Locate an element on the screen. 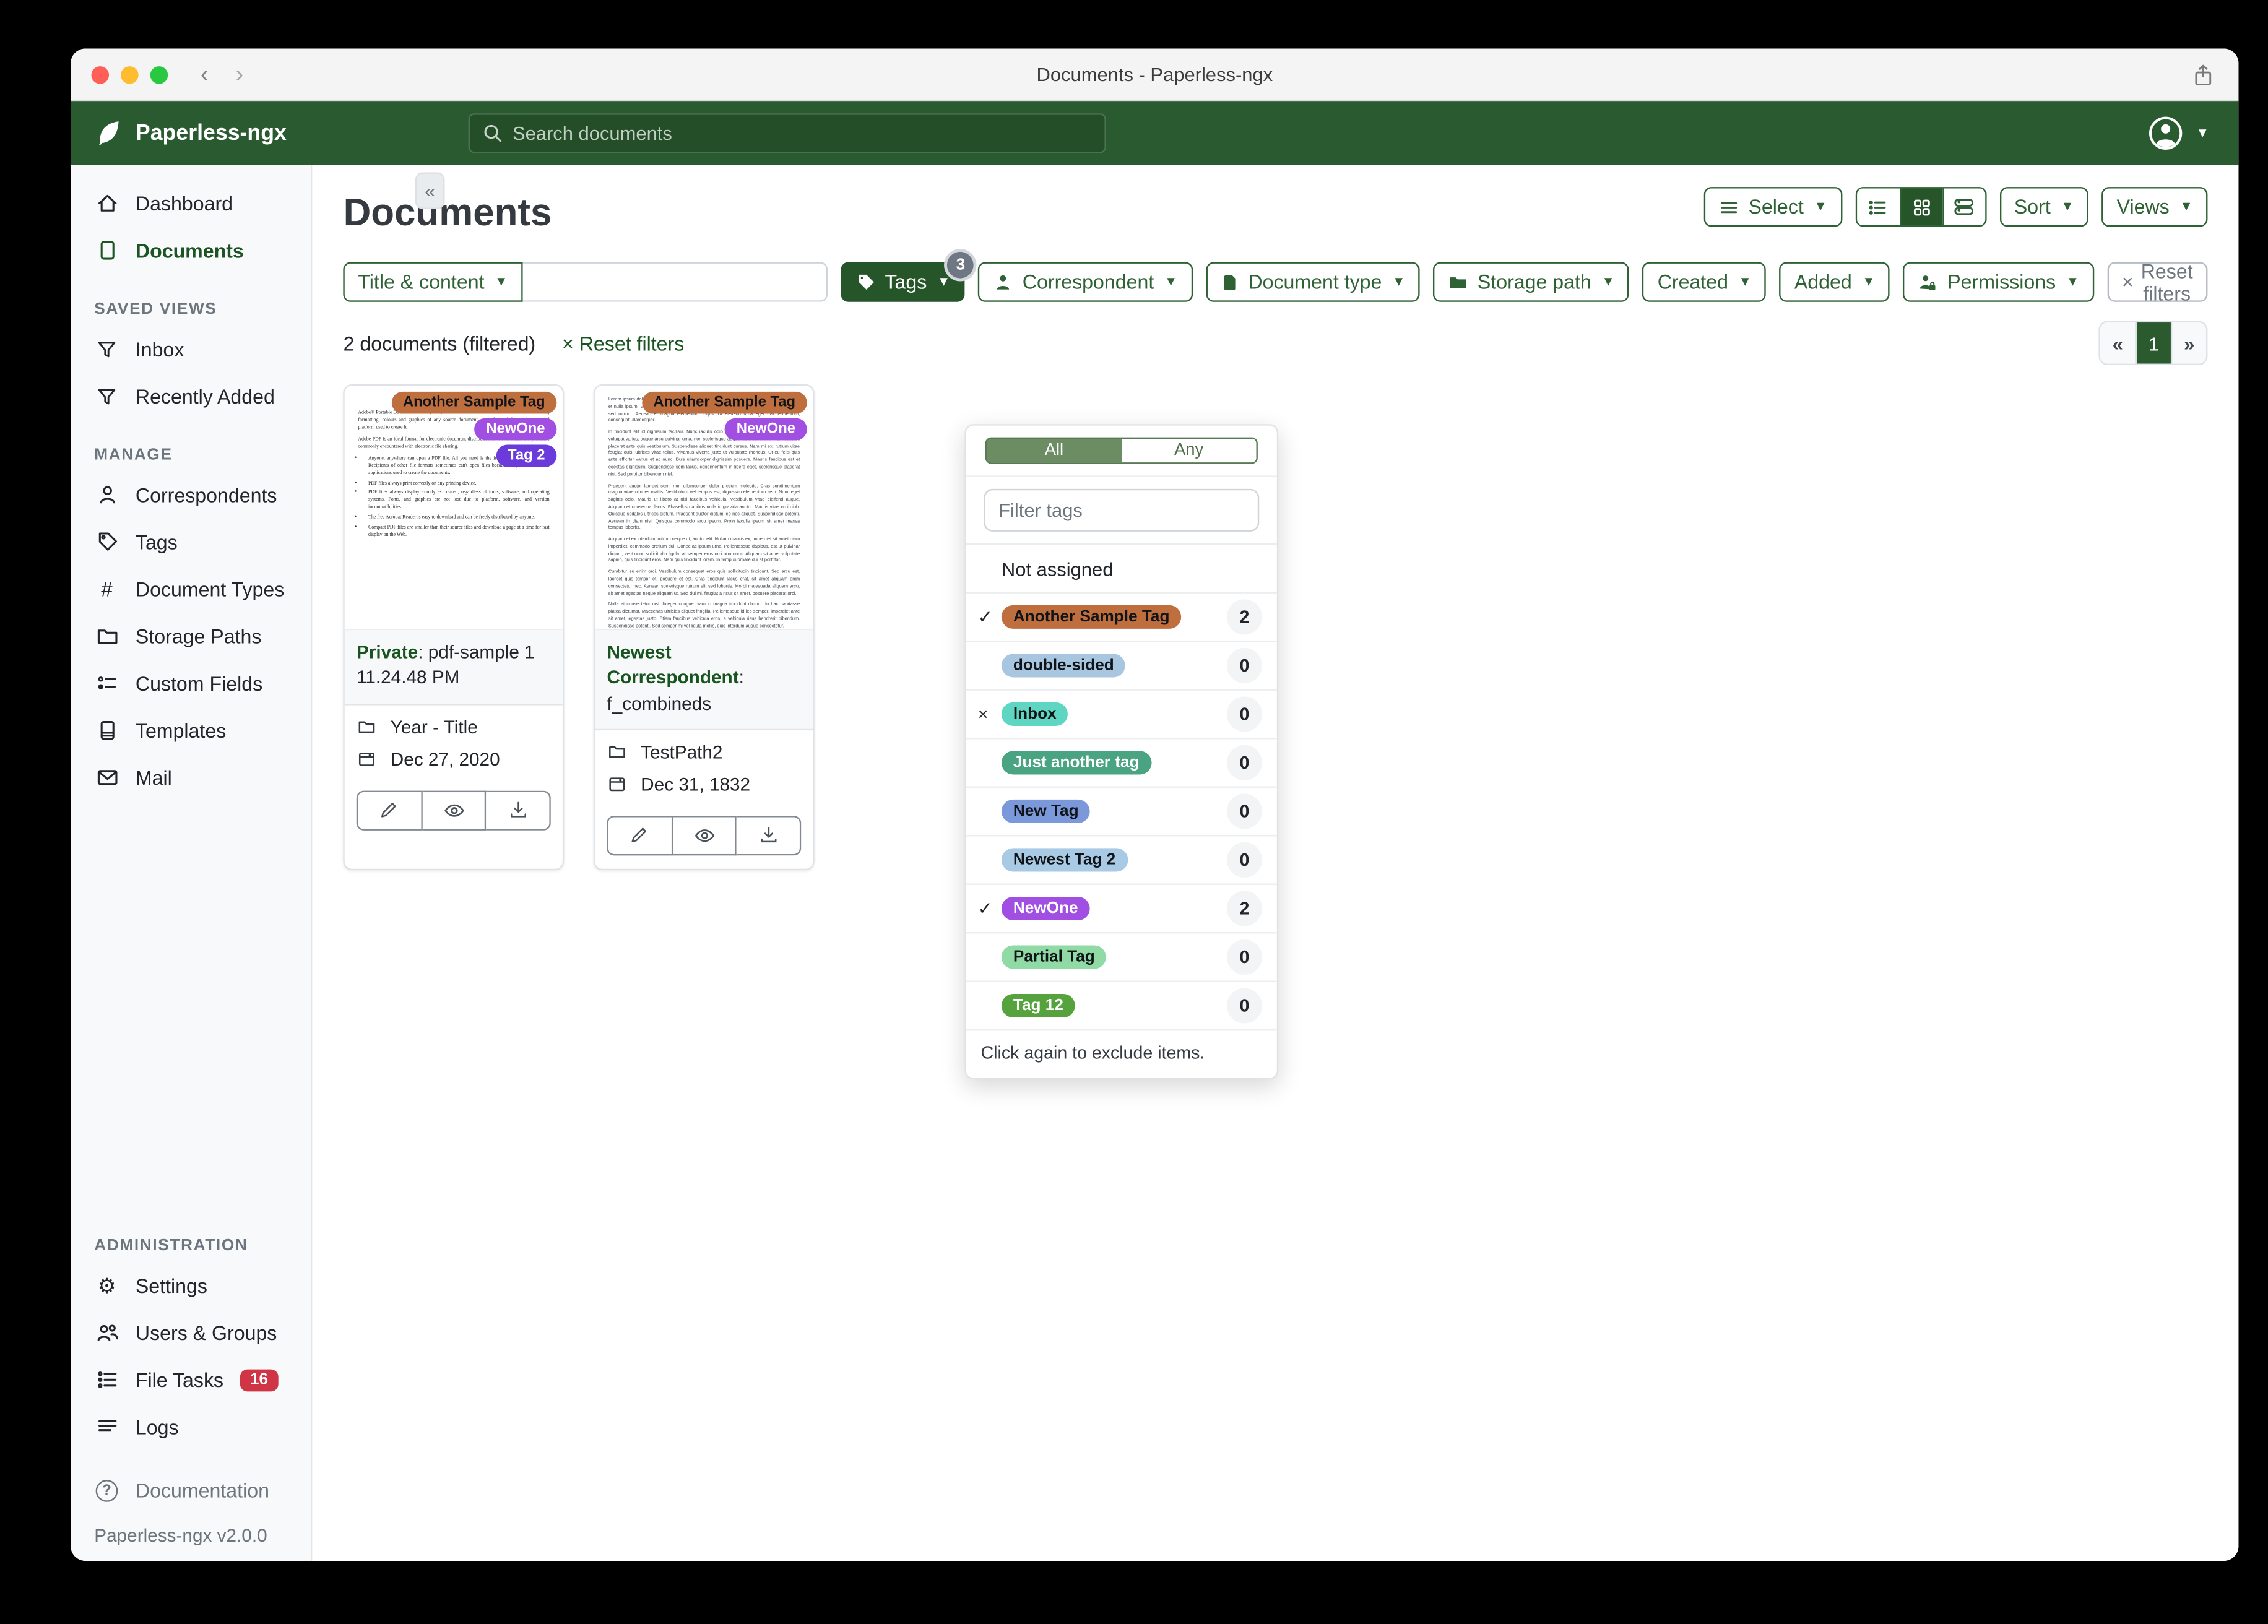 The height and width of the screenshot is (1624, 2268). paperless-logo-icon is located at coordinates (108, 133).